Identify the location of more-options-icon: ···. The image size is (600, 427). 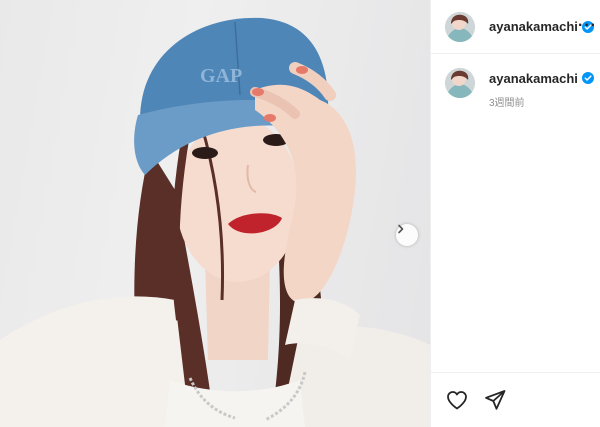
(587, 26).